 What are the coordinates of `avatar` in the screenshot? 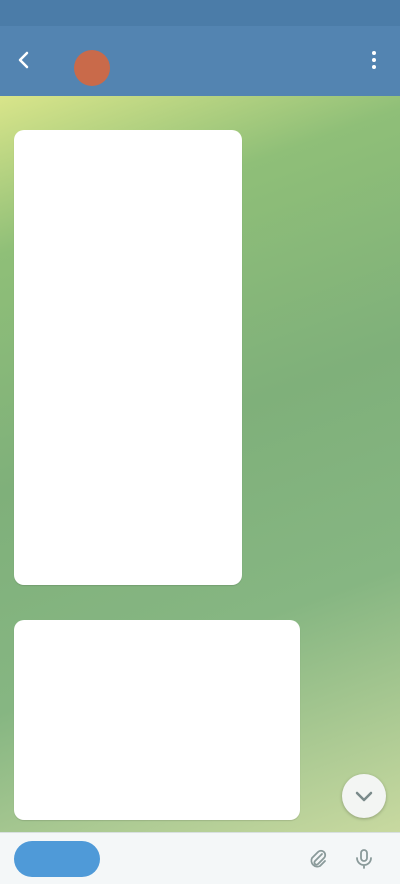 It's located at (92, 68).